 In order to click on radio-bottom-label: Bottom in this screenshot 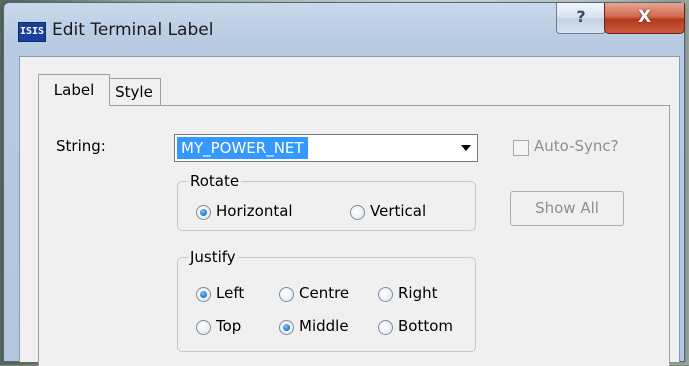, I will do `click(426, 326)`.